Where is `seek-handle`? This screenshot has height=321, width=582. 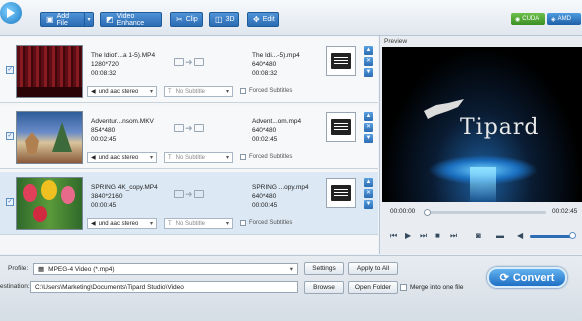 seek-handle is located at coordinates (427, 212).